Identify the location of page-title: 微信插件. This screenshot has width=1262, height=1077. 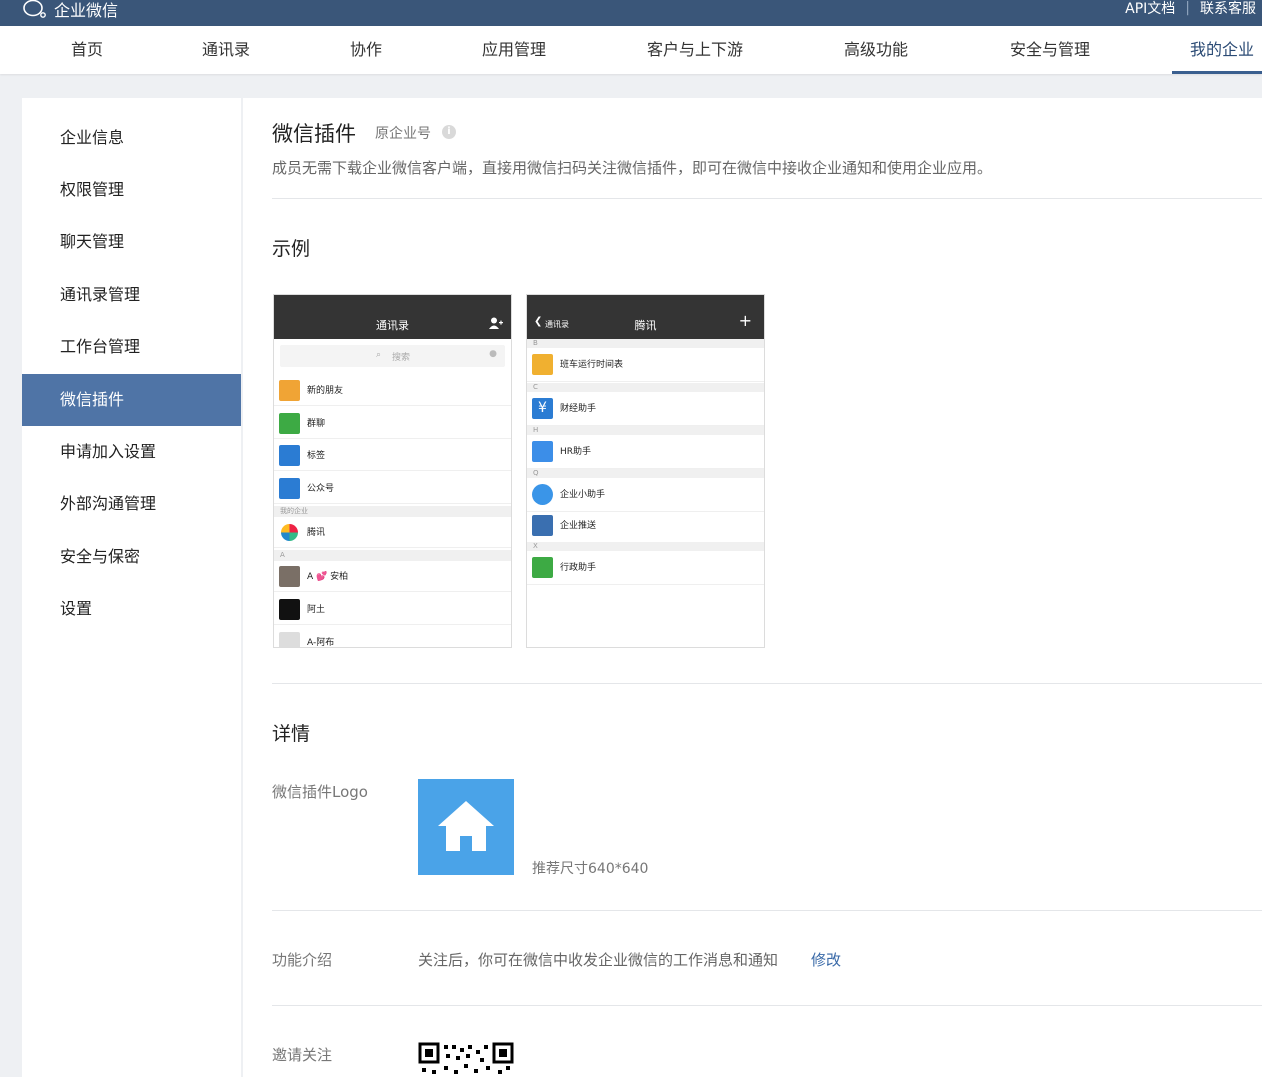
(314, 134).